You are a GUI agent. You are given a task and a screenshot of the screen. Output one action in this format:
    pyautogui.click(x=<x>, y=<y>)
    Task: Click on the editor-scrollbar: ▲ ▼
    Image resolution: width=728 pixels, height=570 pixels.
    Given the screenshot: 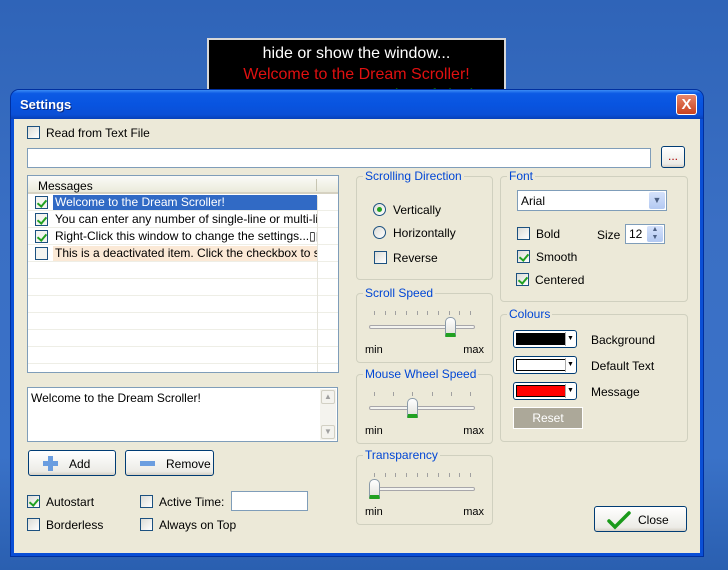 What is the action you would take?
    pyautogui.click(x=328, y=414)
    